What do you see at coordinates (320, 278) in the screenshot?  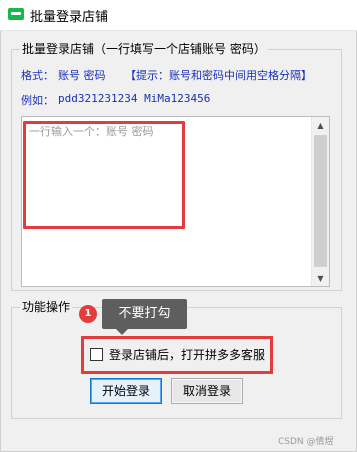 I see `scroll-down-arrow-icon: ▼` at bounding box center [320, 278].